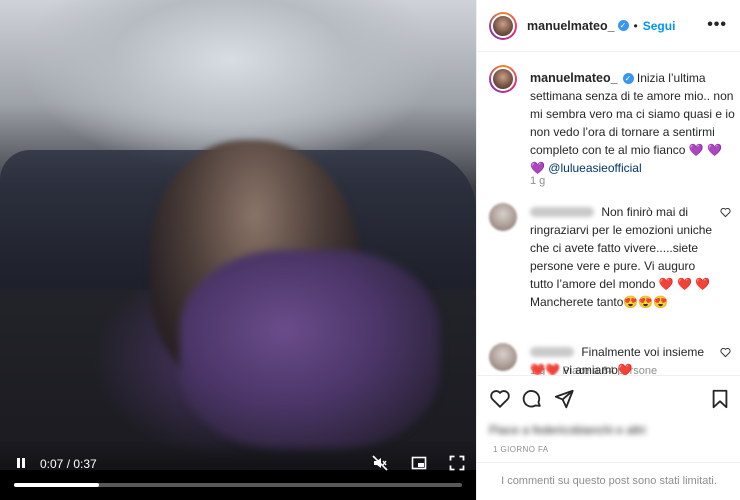 This screenshot has height=500, width=740. I want to click on share-paper-plane-icon, so click(564, 399).